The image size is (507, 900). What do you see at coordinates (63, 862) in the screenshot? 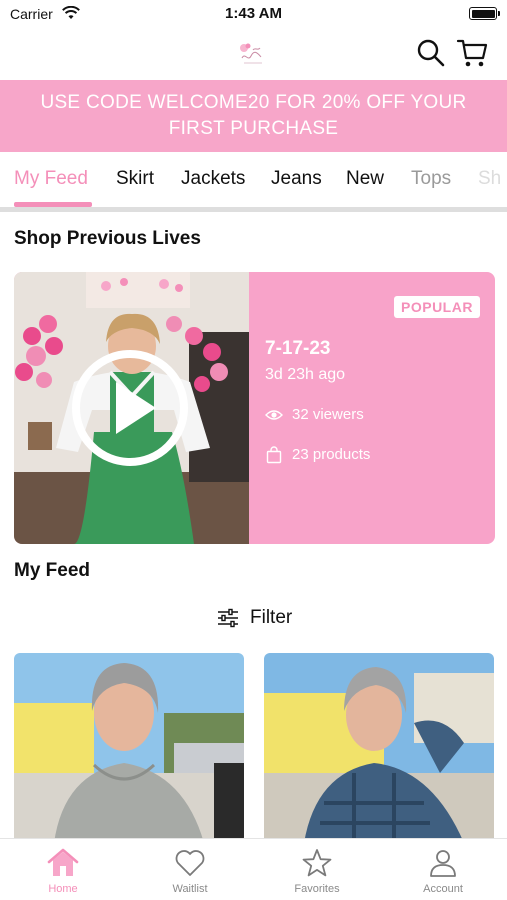
I see `home-icon` at bounding box center [63, 862].